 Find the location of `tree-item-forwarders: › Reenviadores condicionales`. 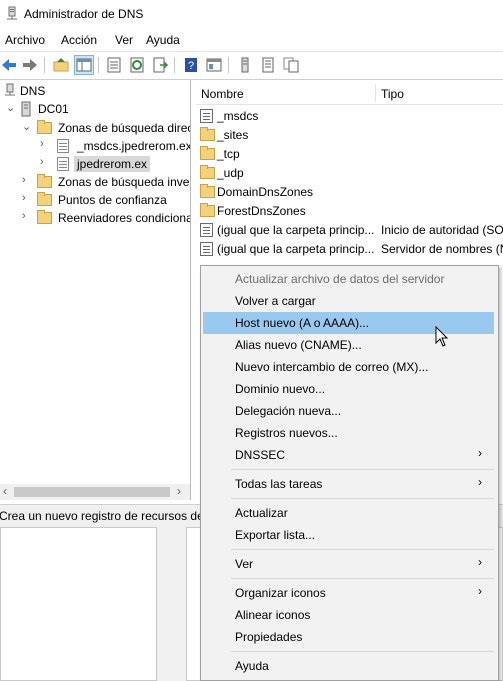

tree-item-forwarders: › Reenviadores condicionales is located at coordinates (95, 218).